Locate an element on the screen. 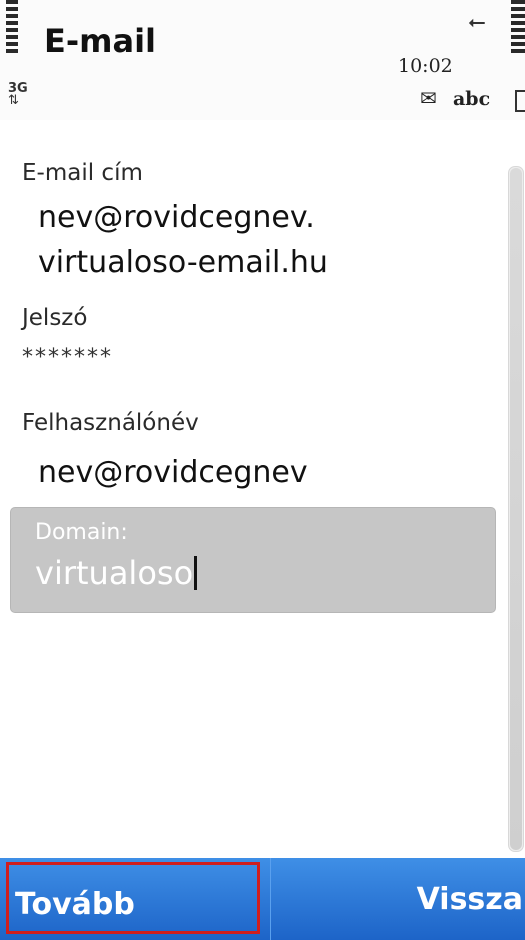 This screenshot has width=525, height=940. domain-value: virtualoso is located at coordinates (114, 573).